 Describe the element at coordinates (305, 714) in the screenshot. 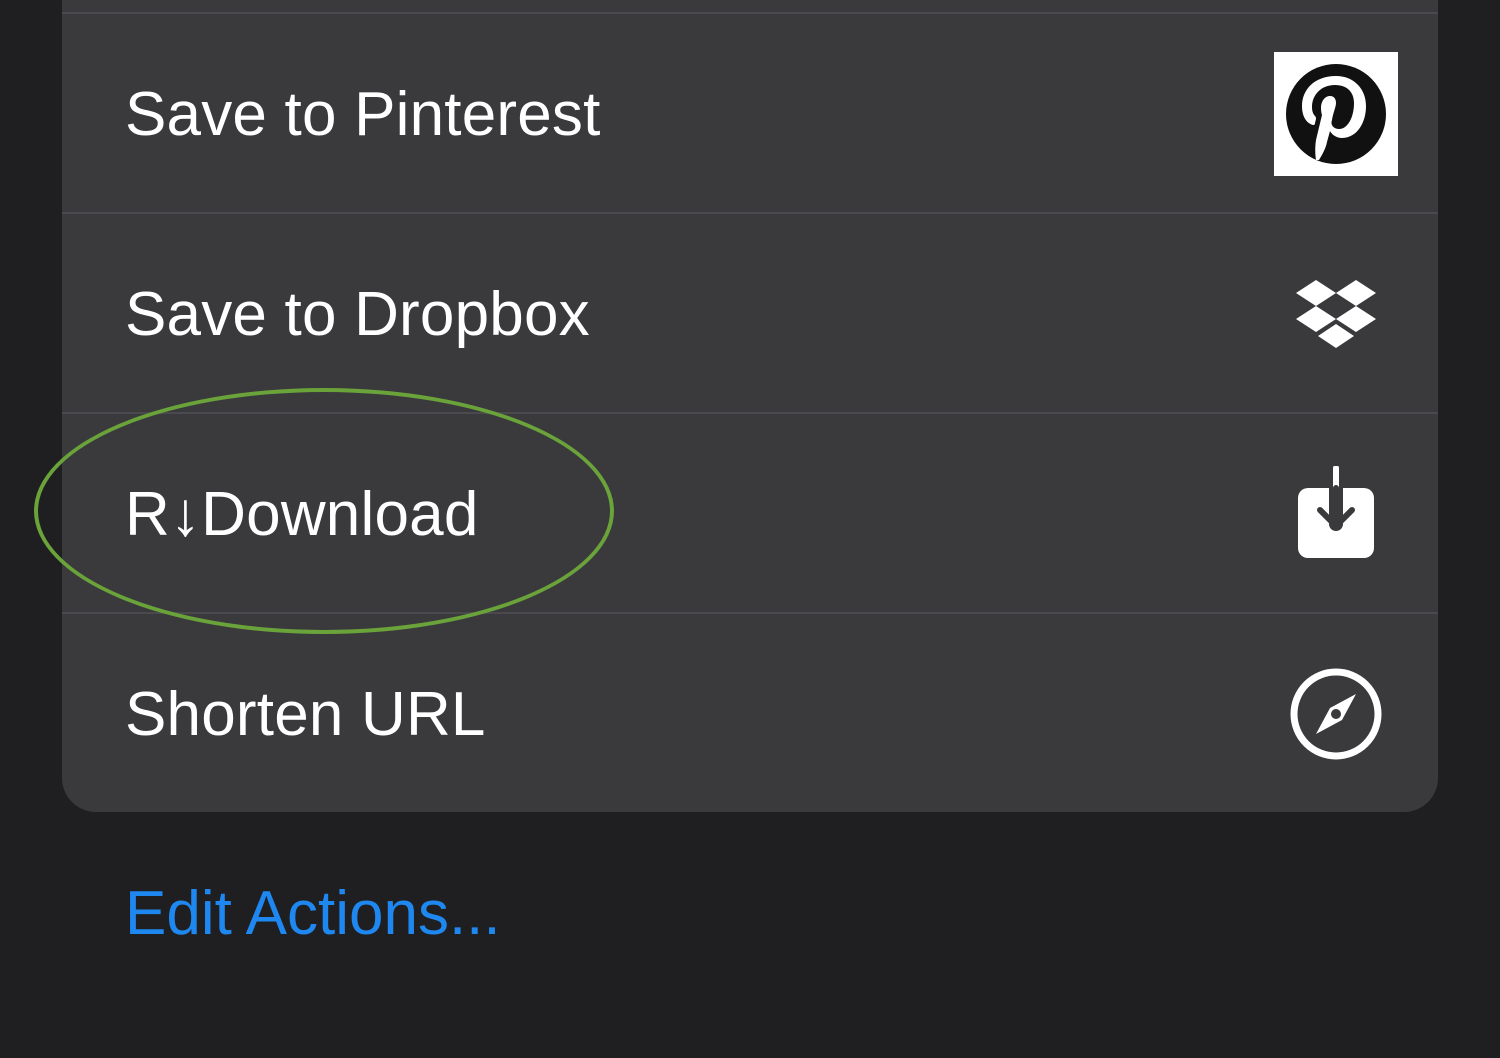

I see `action-label: Shorten URL` at that location.